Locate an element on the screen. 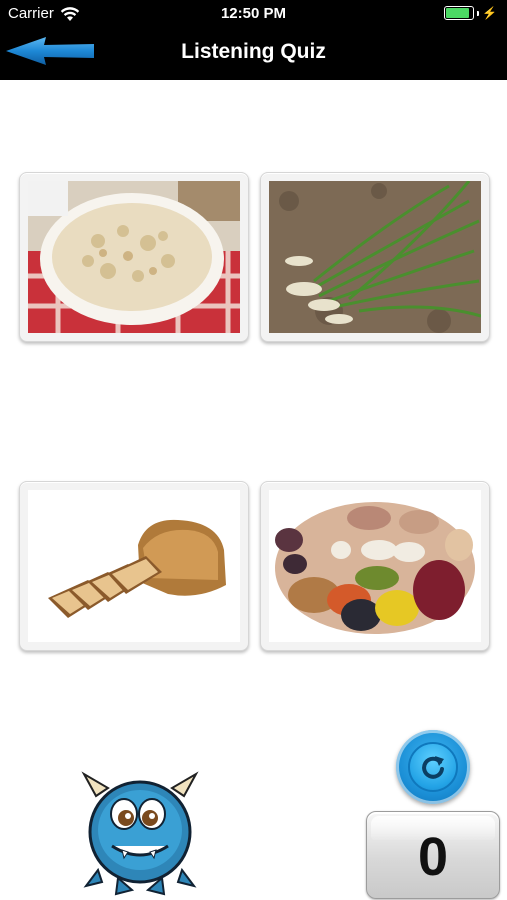 This screenshot has width=507, height=900. answer-choice-oatmeal is located at coordinates (134, 257).